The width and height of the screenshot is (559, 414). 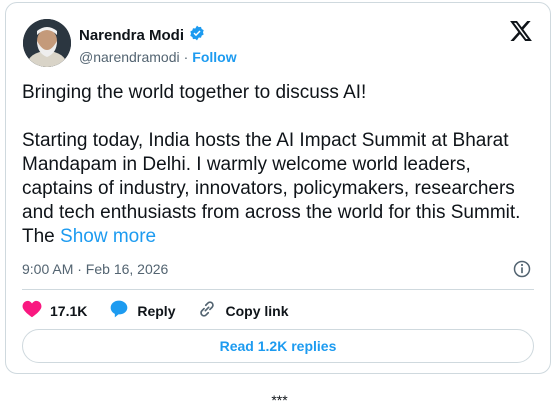 I want to click on like-count: 17.1K, so click(x=69, y=310).